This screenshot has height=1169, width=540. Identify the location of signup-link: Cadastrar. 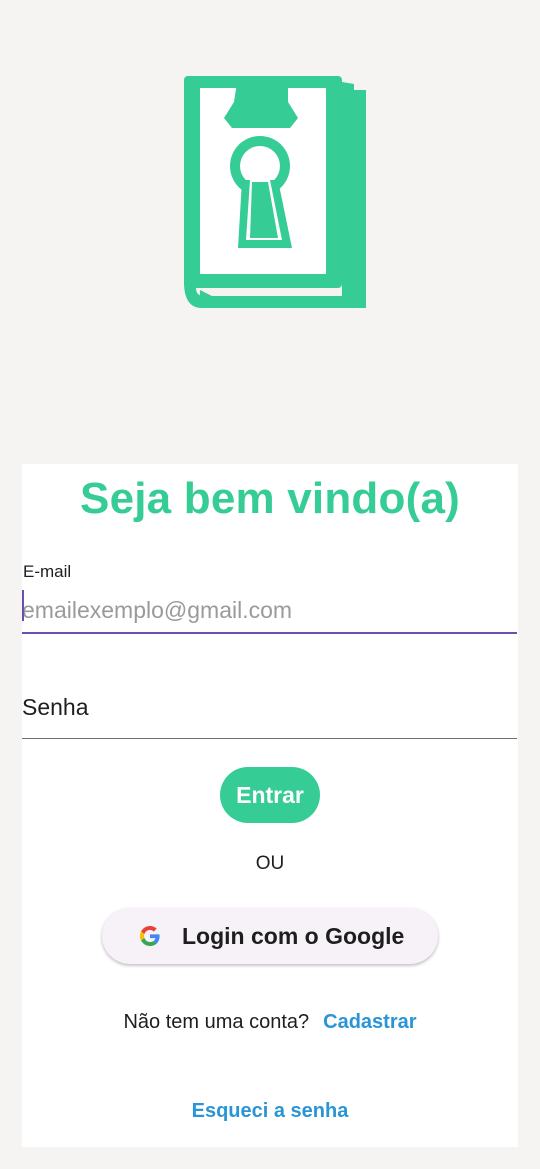
(369, 1022).